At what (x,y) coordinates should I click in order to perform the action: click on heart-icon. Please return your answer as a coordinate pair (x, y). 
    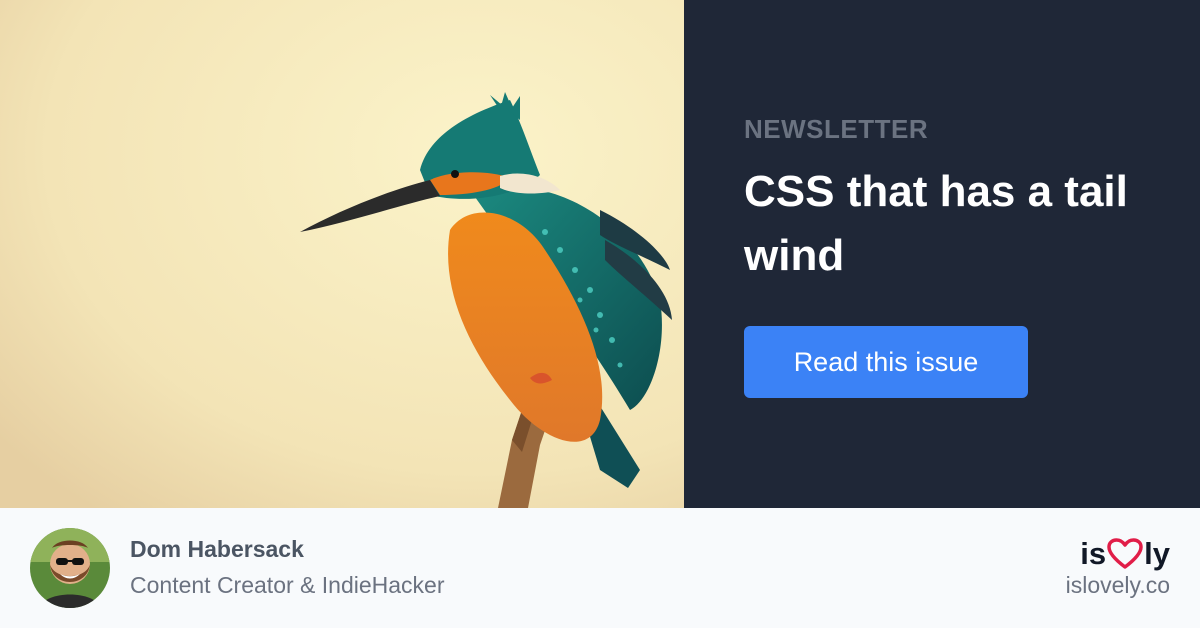
    Looking at the image, I should click on (1125, 553).